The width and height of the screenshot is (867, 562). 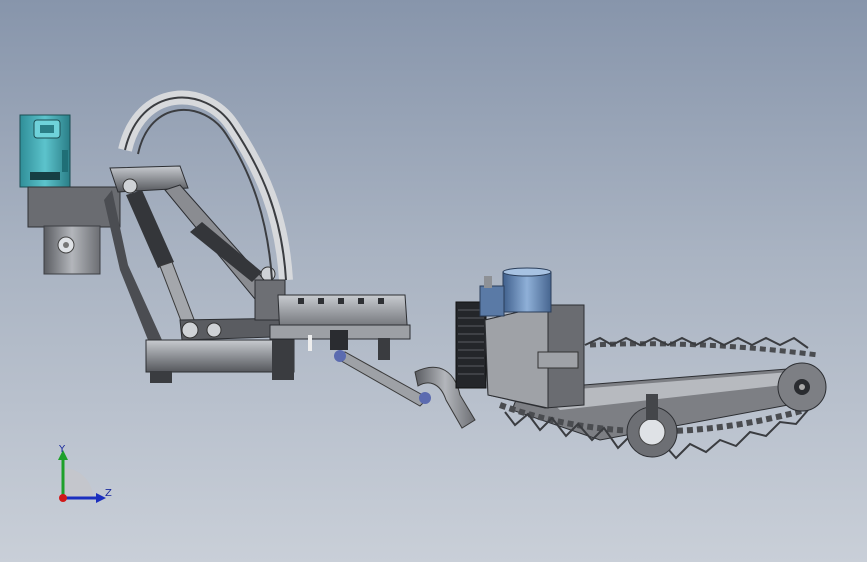 What do you see at coordinates (63, 498) in the screenshot?
I see `origin-dot` at bounding box center [63, 498].